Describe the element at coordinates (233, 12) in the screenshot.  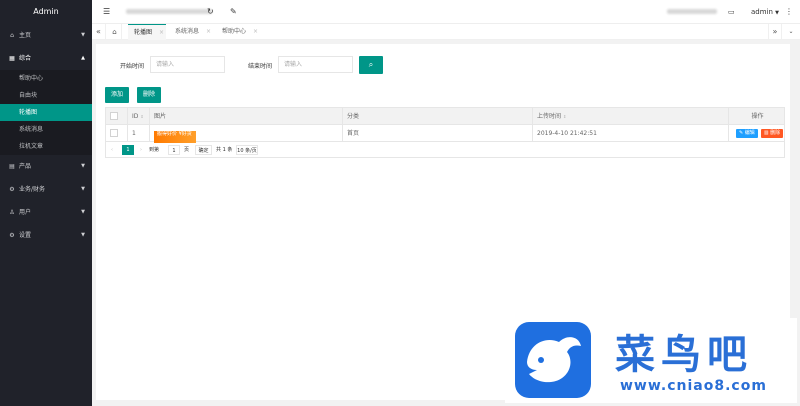
I see `brush-icon: ✎` at that location.